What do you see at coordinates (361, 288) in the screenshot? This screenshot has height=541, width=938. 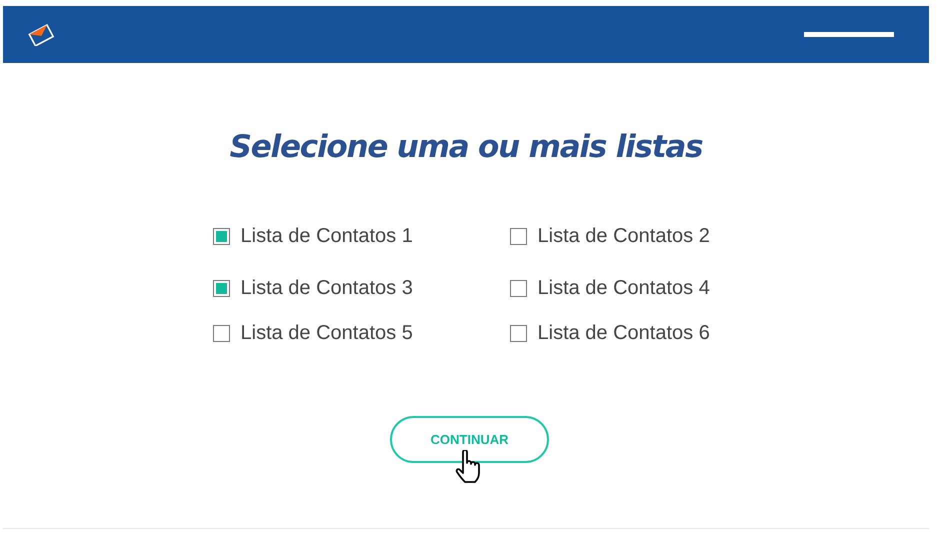 I see `list-option: Lista de Contatos 3` at bounding box center [361, 288].